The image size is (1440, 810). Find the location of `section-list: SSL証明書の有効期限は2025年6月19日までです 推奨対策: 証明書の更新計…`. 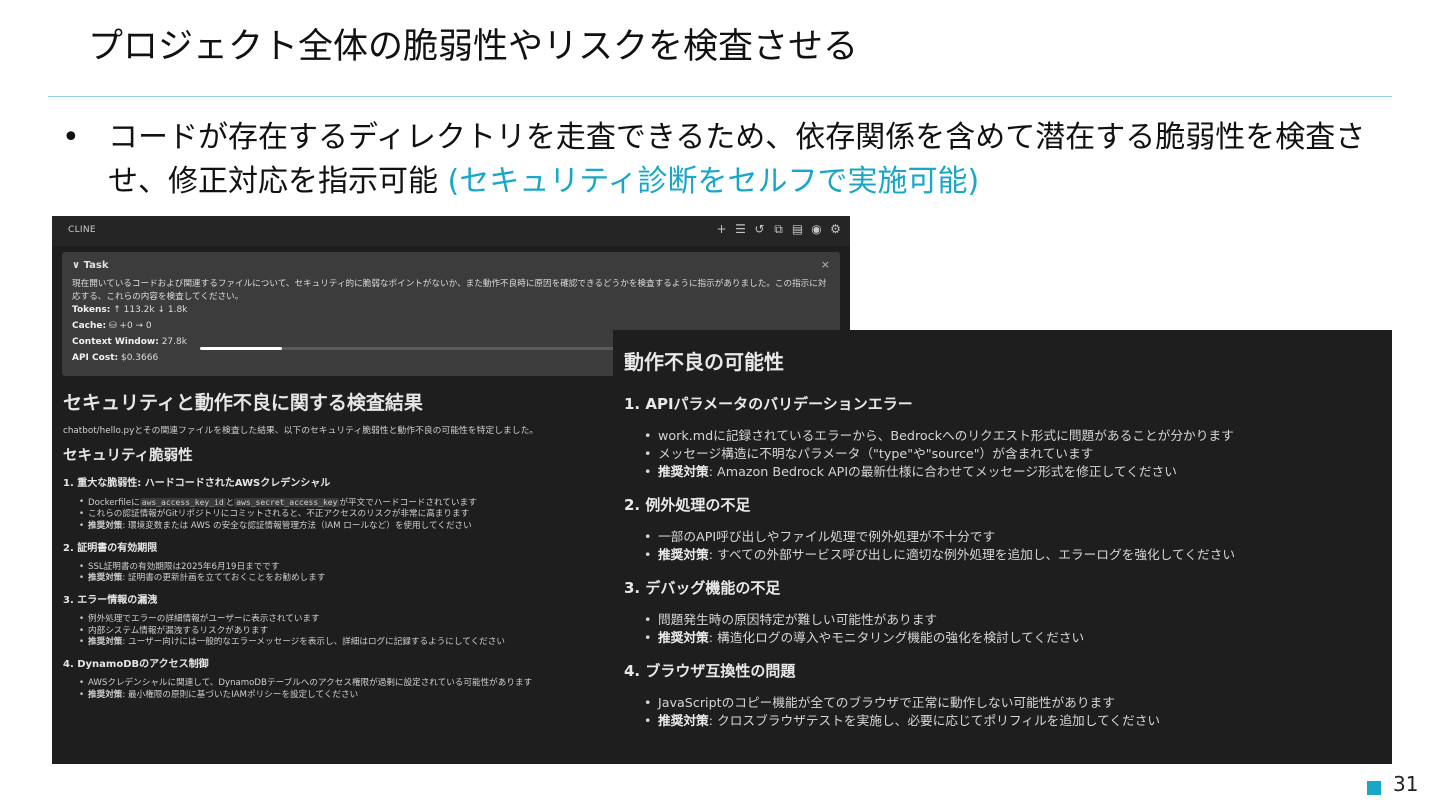

section-list: SSL証明書の有効期限は2025年6月19日までです 推奨対策: 証明書の更新計… is located at coordinates (351, 573).